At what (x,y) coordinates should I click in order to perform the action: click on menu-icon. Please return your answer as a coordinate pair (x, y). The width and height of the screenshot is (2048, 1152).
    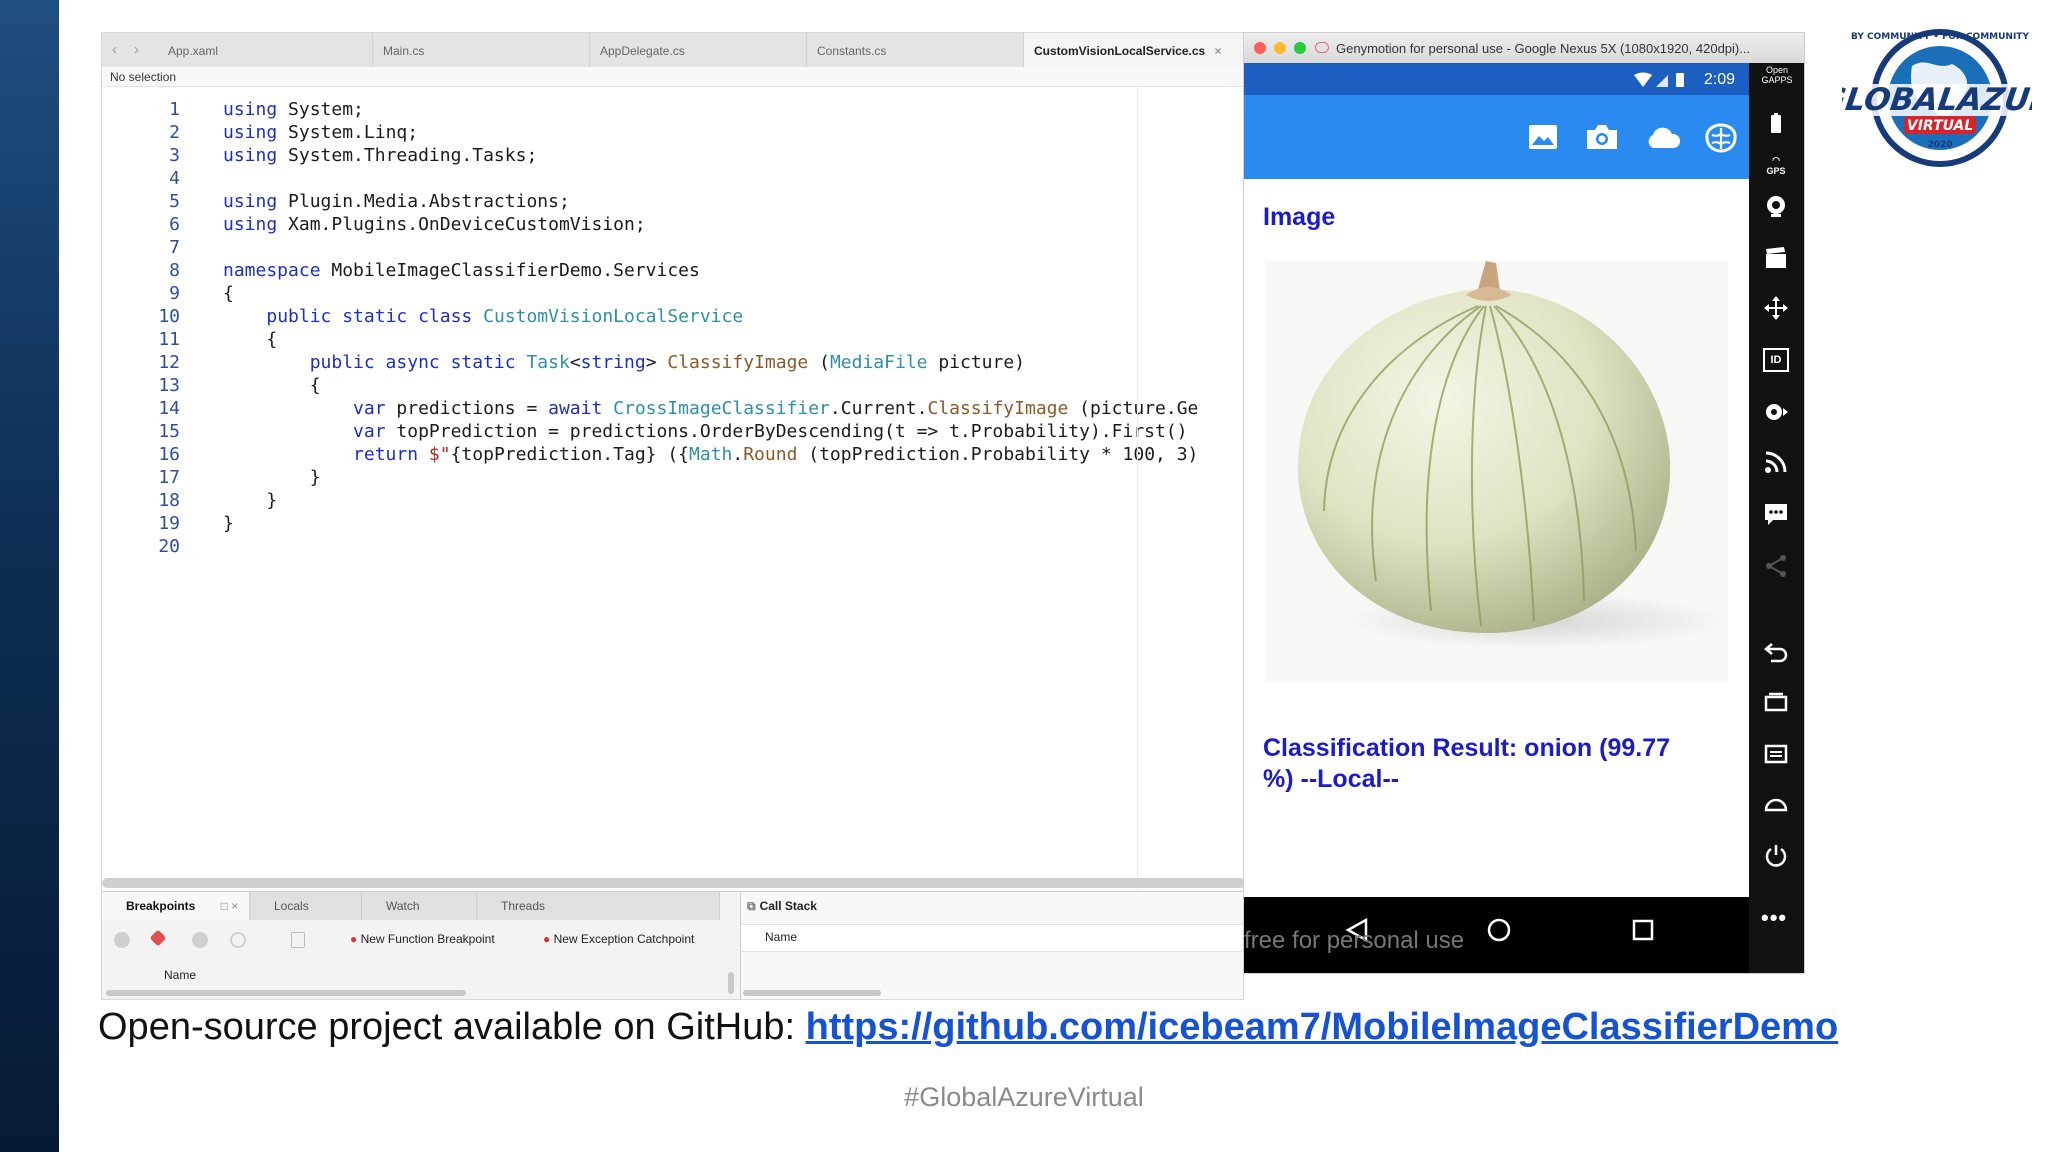
    Looking at the image, I should click on (1776, 754).